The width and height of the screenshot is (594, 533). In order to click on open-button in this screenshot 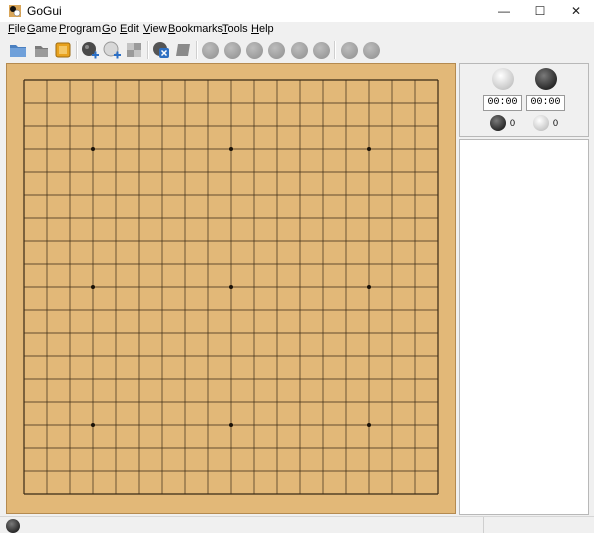, I will do `click(18, 50)`.